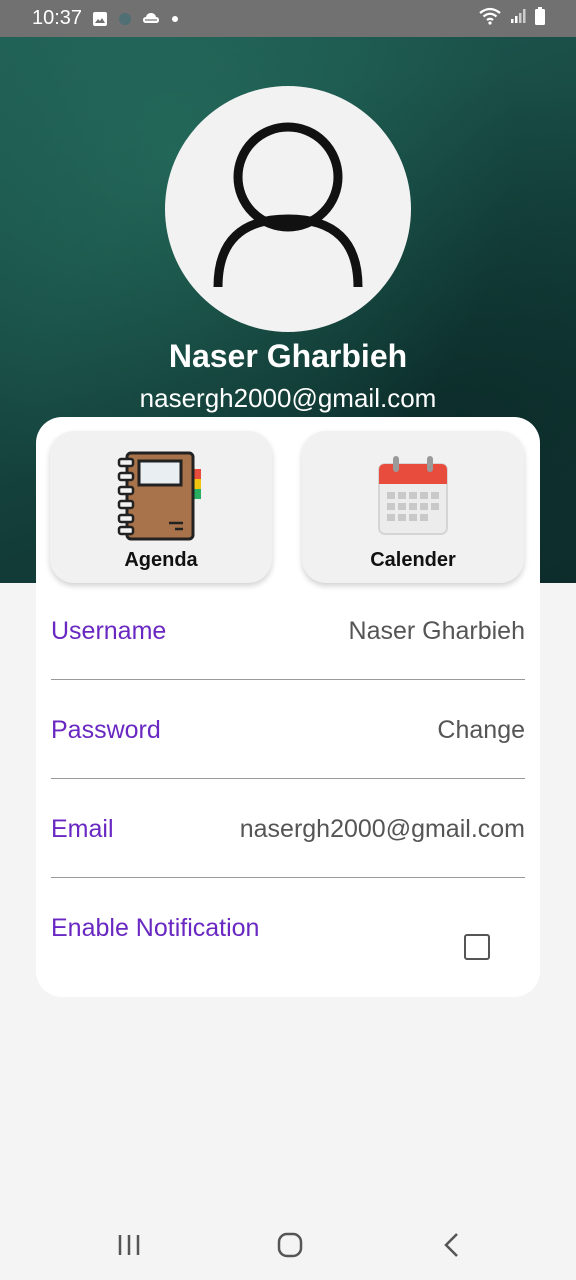 The image size is (576, 1280). Describe the element at coordinates (490, 18) in the screenshot. I see `wifi-icon` at that location.